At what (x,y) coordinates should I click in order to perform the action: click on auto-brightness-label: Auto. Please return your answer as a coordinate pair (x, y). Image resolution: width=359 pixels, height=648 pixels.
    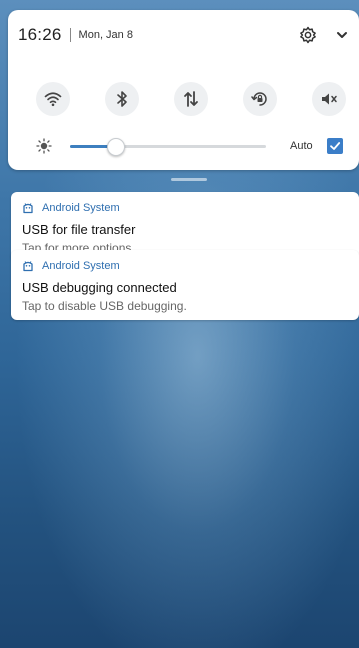
    Looking at the image, I should click on (301, 146).